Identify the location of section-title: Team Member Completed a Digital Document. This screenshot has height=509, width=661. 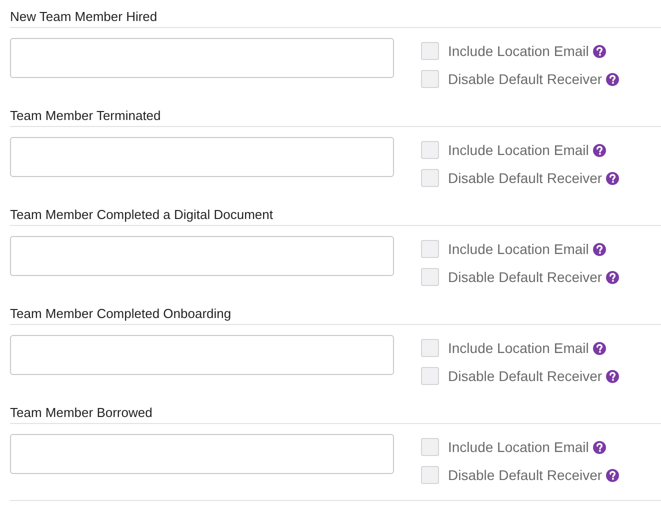
(142, 215).